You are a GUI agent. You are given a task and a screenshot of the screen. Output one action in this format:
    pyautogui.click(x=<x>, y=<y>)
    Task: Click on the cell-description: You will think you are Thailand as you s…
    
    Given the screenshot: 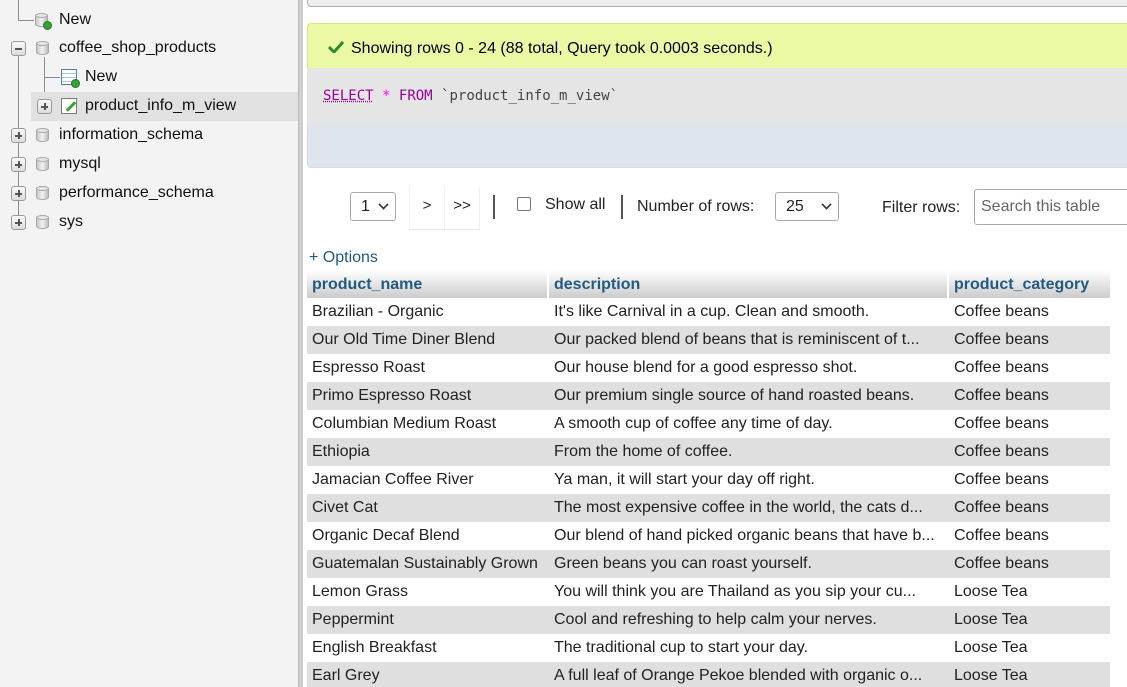 What is the action you would take?
    pyautogui.click(x=735, y=591)
    